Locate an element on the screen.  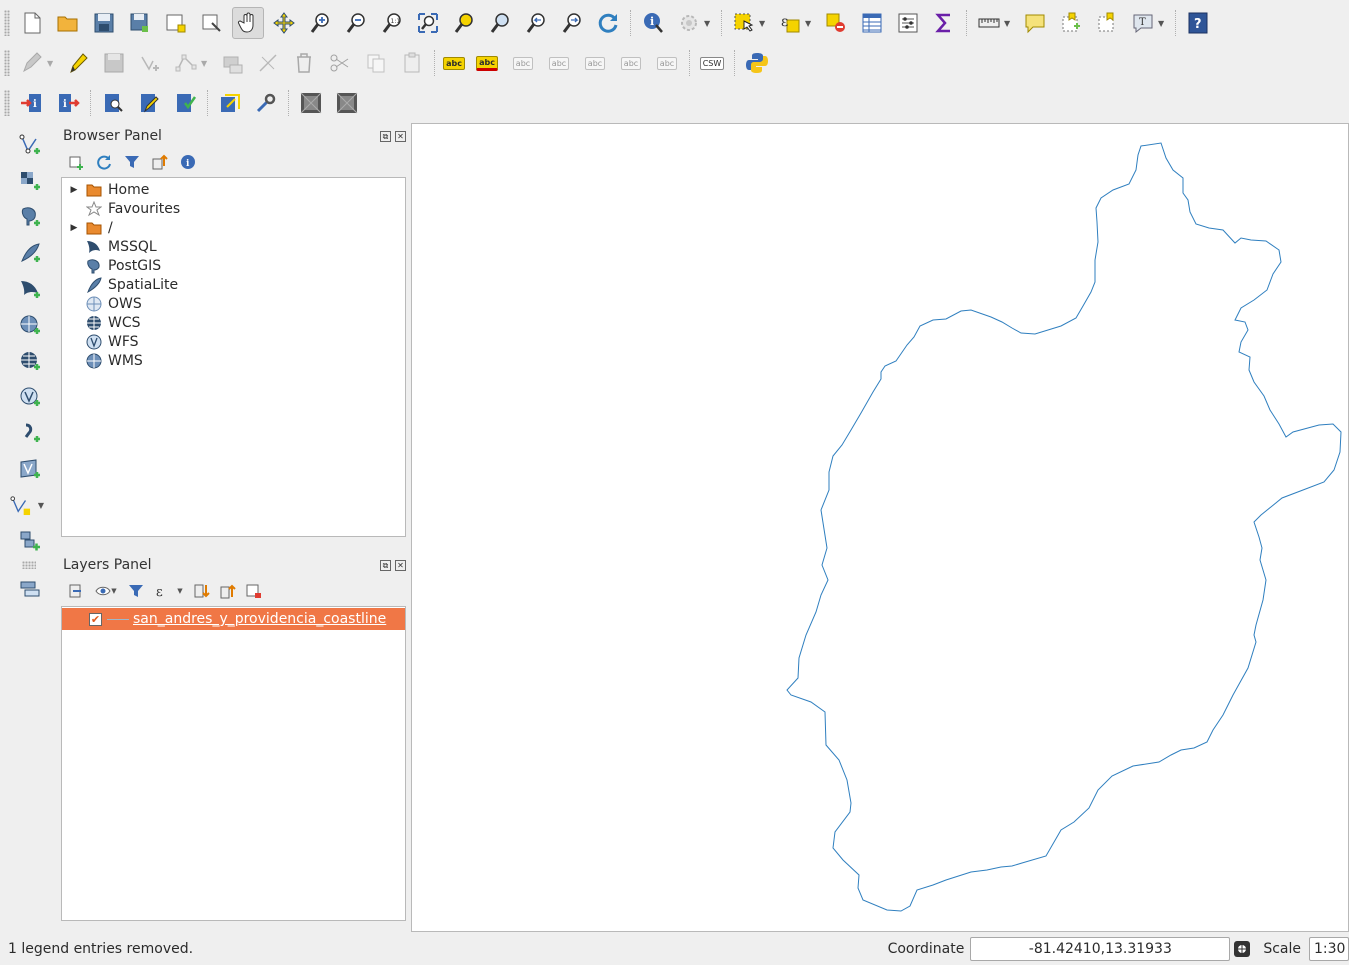
python-console-button is located at coordinates (757, 63).